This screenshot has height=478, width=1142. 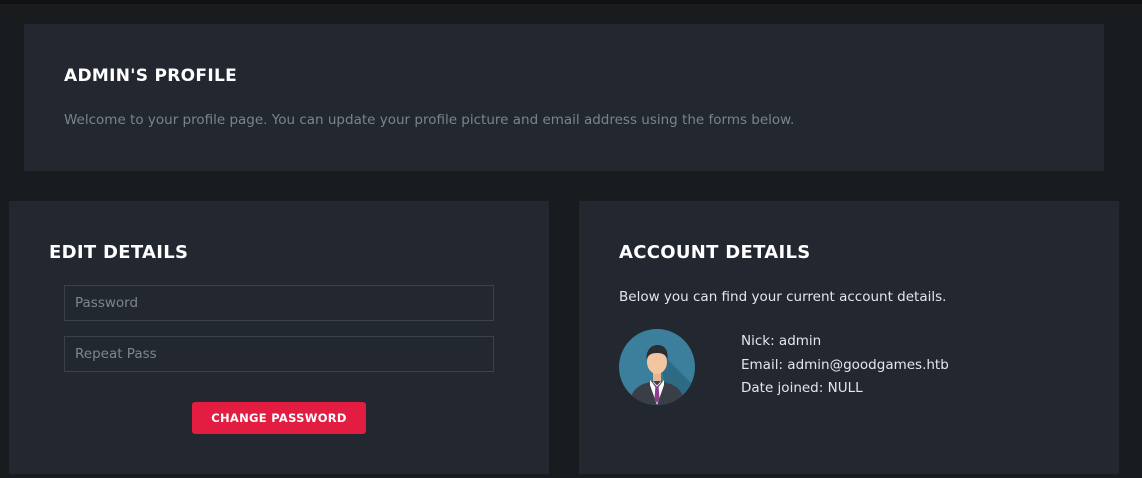 What do you see at coordinates (279, 303) in the screenshot?
I see `password-input` at bounding box center [279, 303].